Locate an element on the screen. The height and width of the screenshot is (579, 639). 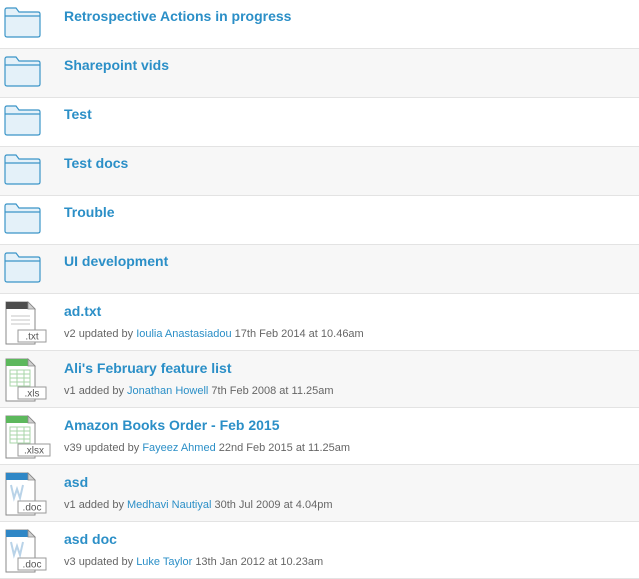
folder-name: Sharepoint vids is located at coordinates (116, 65).